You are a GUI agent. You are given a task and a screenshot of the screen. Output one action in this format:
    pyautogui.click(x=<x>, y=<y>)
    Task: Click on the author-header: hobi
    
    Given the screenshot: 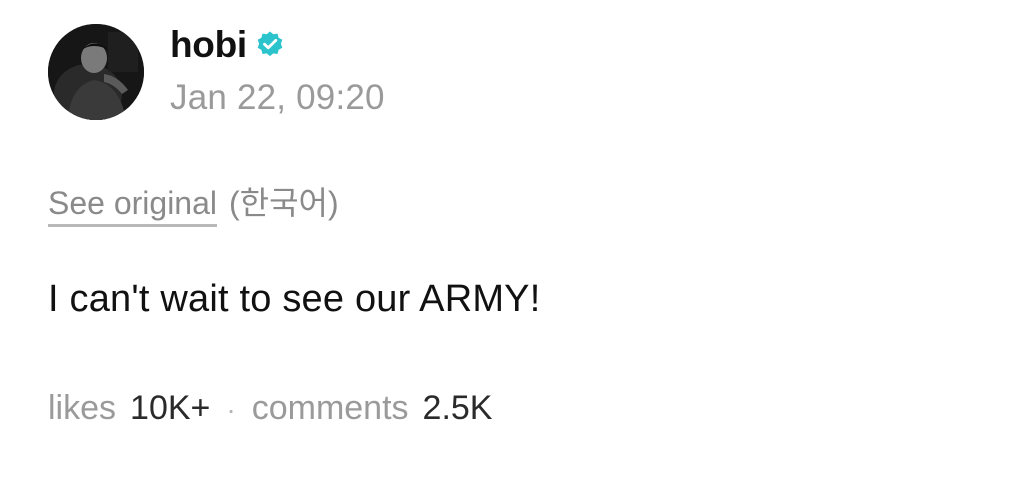 What is the action you would take?
    pyautogui.click(x=227, y=45)
    